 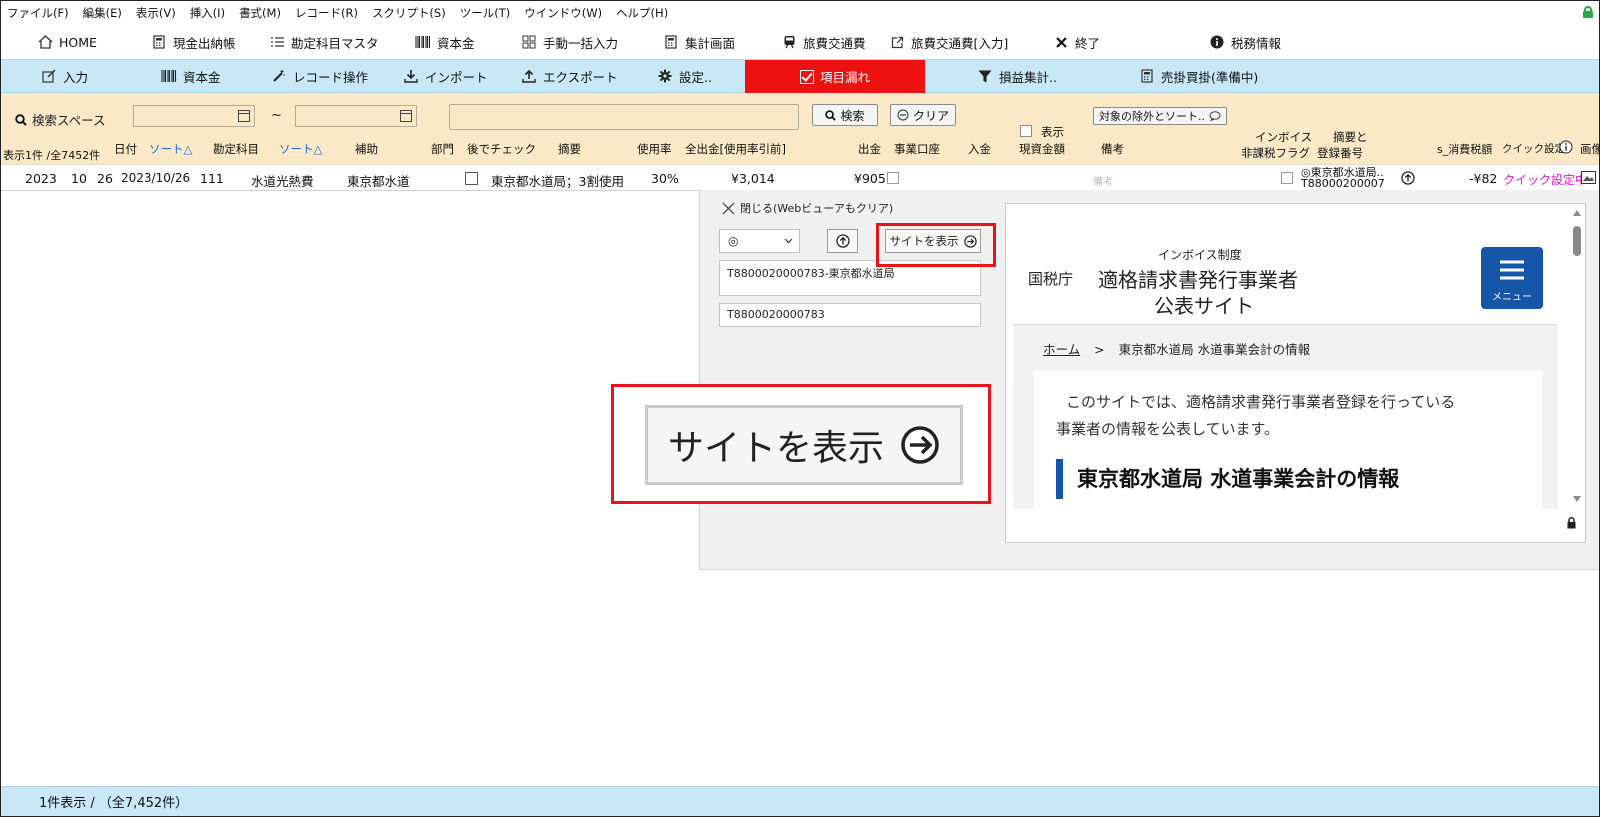 What do you see at coordinates (67, 42) in the screenshot?
I see `home-button: HOME` at bounding box center [67, 42].